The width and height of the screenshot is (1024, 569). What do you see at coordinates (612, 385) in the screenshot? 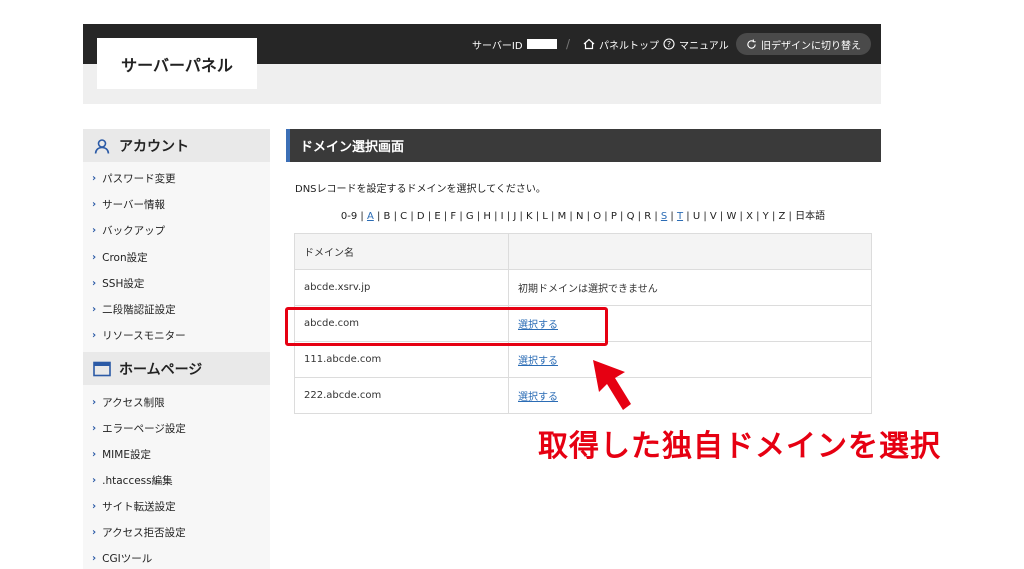
I see `annotation-arrow-icon` at bounding box center [612, 385].